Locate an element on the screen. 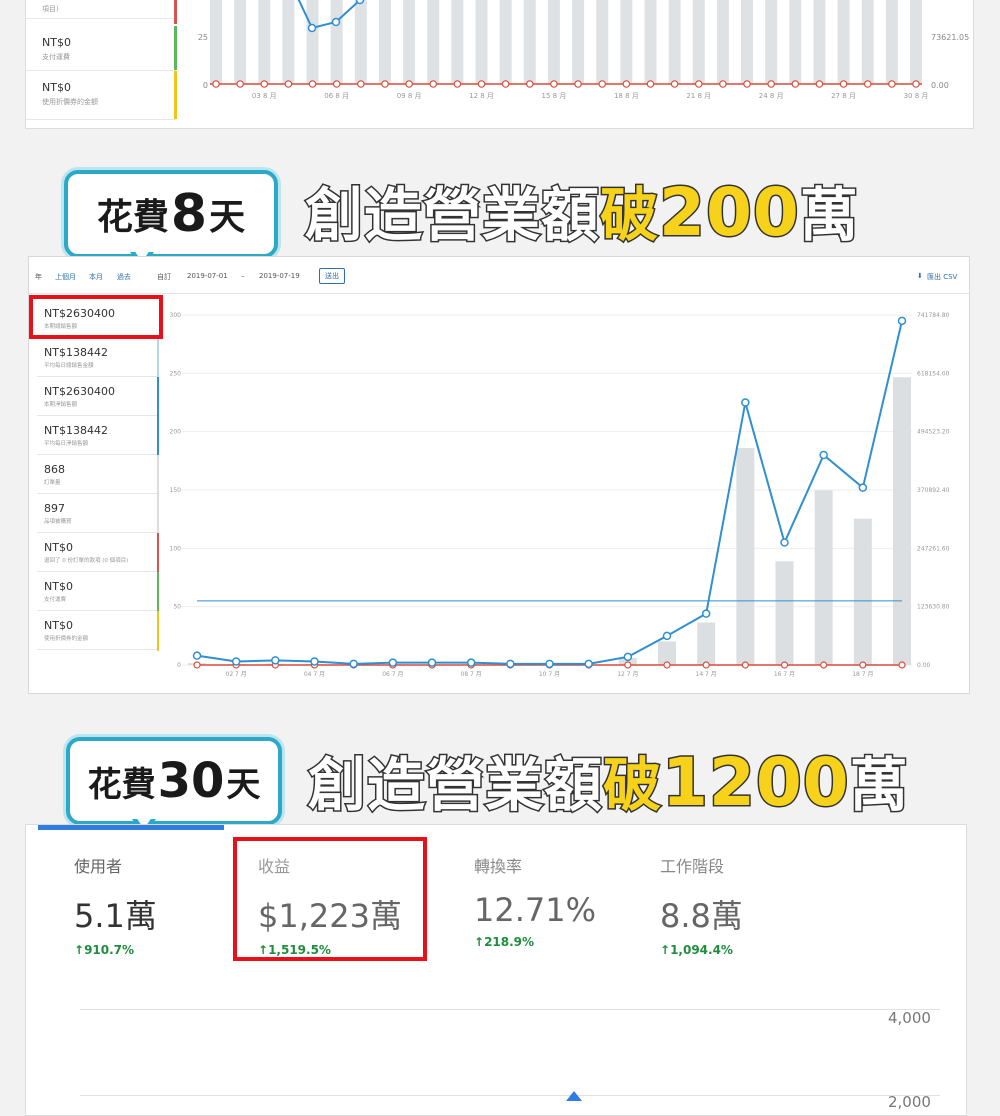 Image resolution: width=1000 pixels, height=1116 pixels. y-tick-label: 2,000 is located at coordinates (909, 1102).